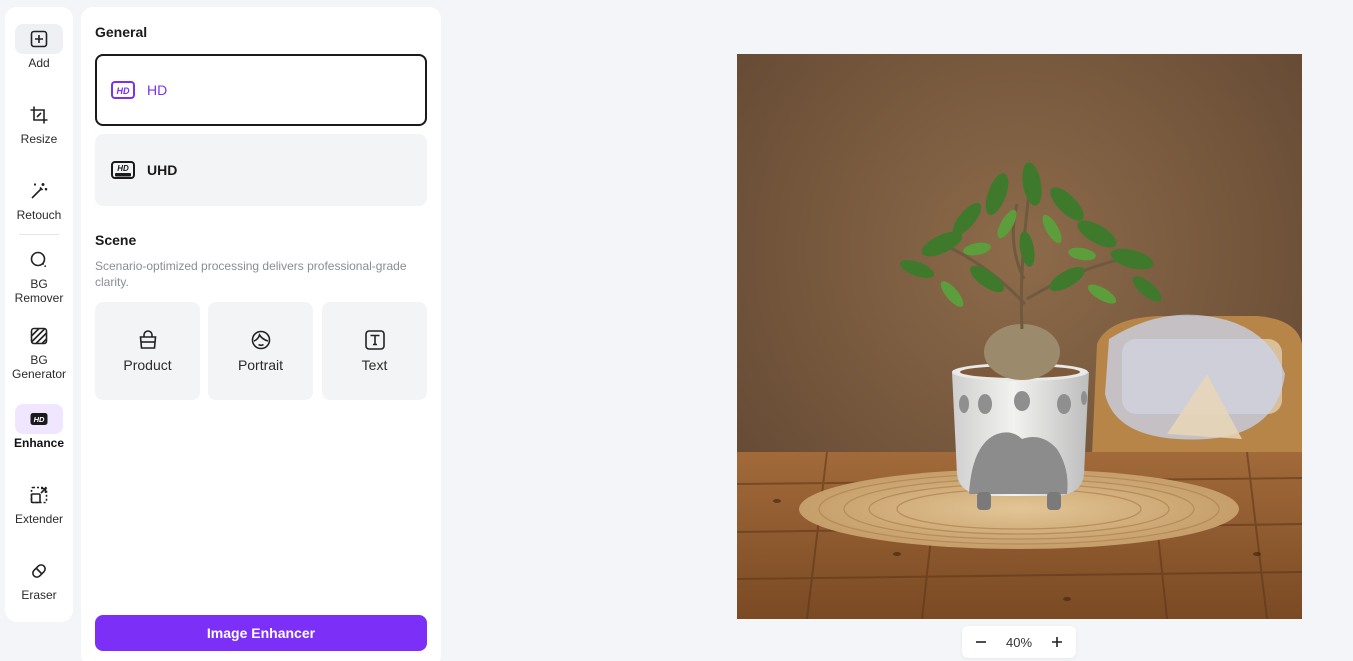  Describe the element at coordinates (261, 90) in the screenshot. I see `quality-option-hd: HD HD` at that location.